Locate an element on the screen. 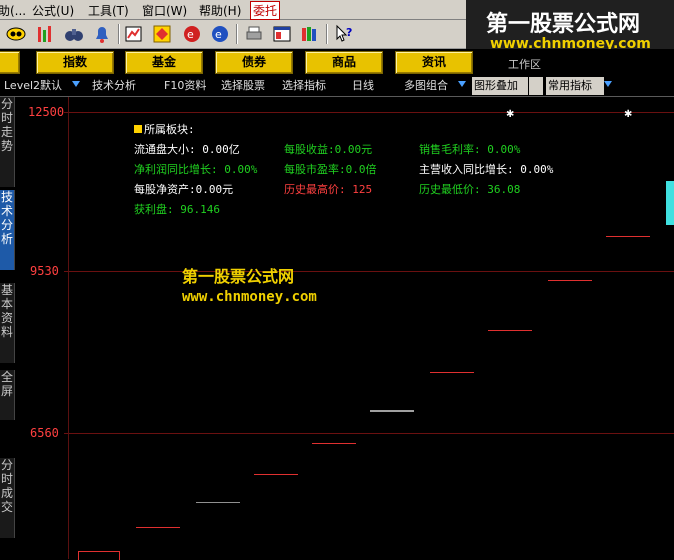 The width and height of the screenshot is (674, 560). vtab-label: 技术分析 is located at coordinates (6, 218).